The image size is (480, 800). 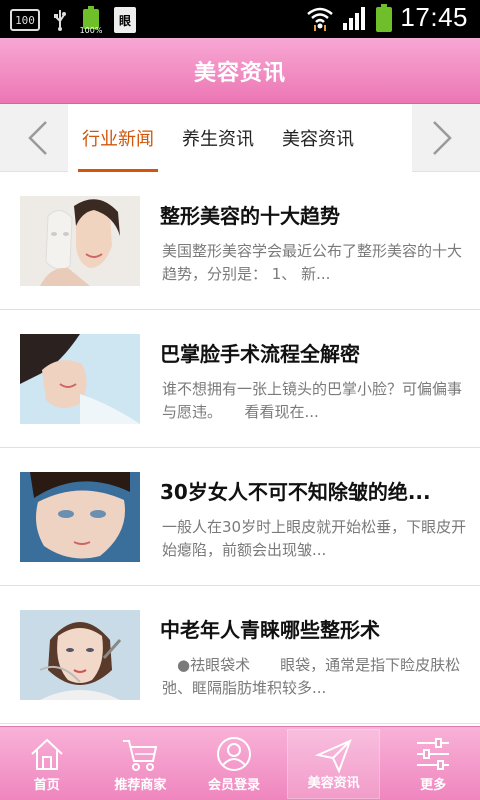 I want to click on chevron-left-icon, so click(x=37, y=138).